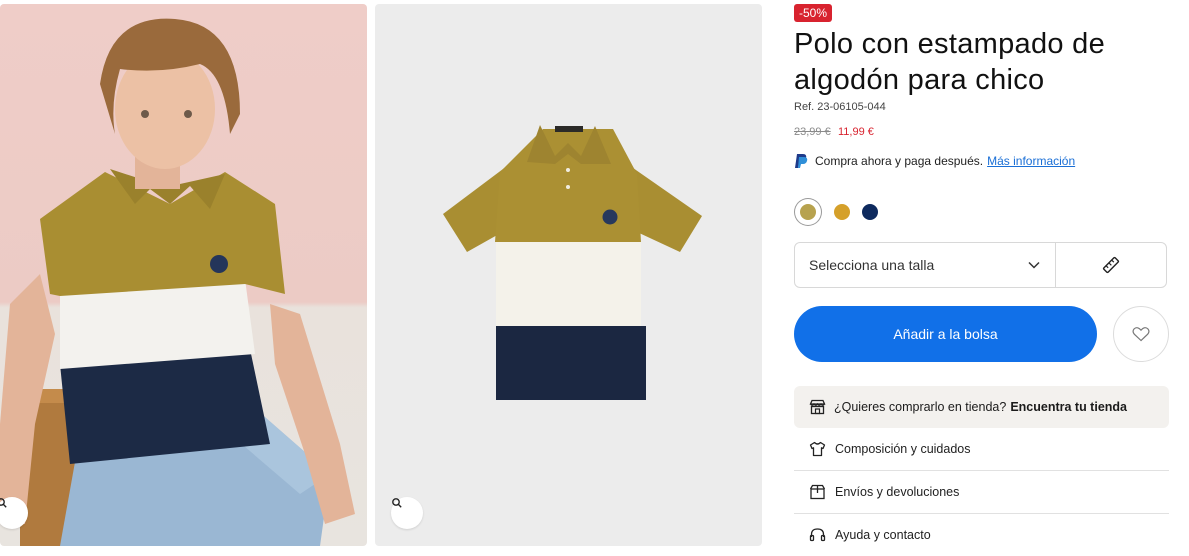 The image size is (1189, 556). What do you see at coordinates (801, 161) in the screenshot?
I see `paypal-icon` at bounding box center [801, 161].